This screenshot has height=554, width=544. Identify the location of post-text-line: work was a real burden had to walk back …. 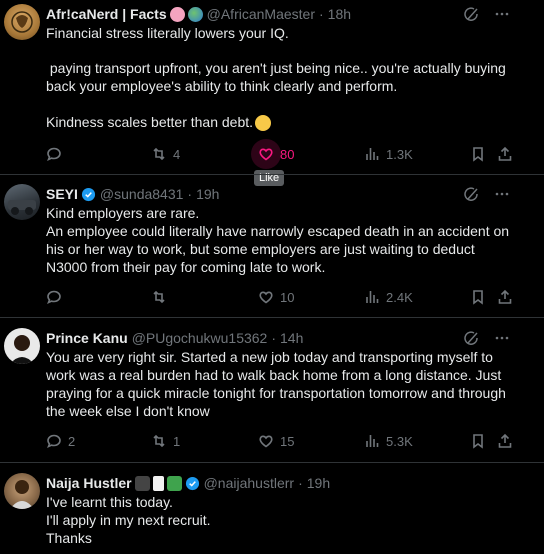
(274, 375).